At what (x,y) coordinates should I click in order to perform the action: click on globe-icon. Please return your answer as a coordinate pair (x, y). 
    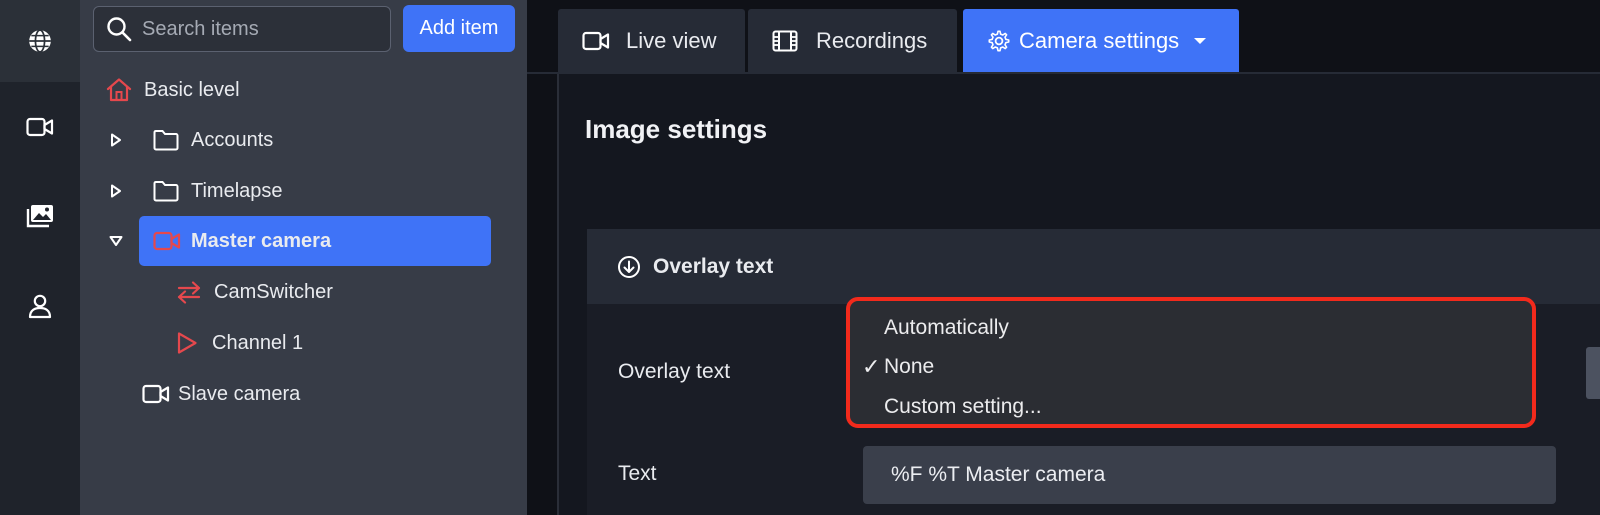
    Looking at the image, I should click on (40, 41).